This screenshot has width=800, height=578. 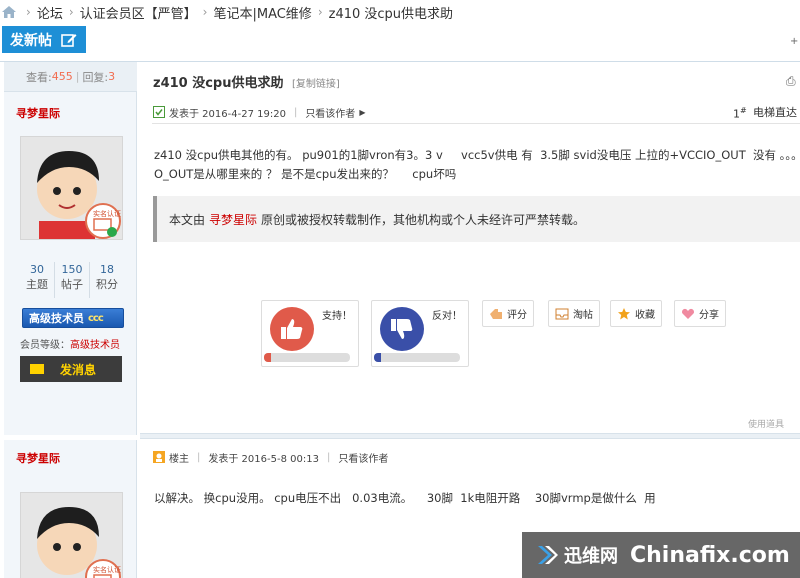 I want to click on copyright-notice: 本文由 寻梦星际 原创或被授权转载制作，其他机构或个人未经许可严禁转载。, so click(x=476, y=219).